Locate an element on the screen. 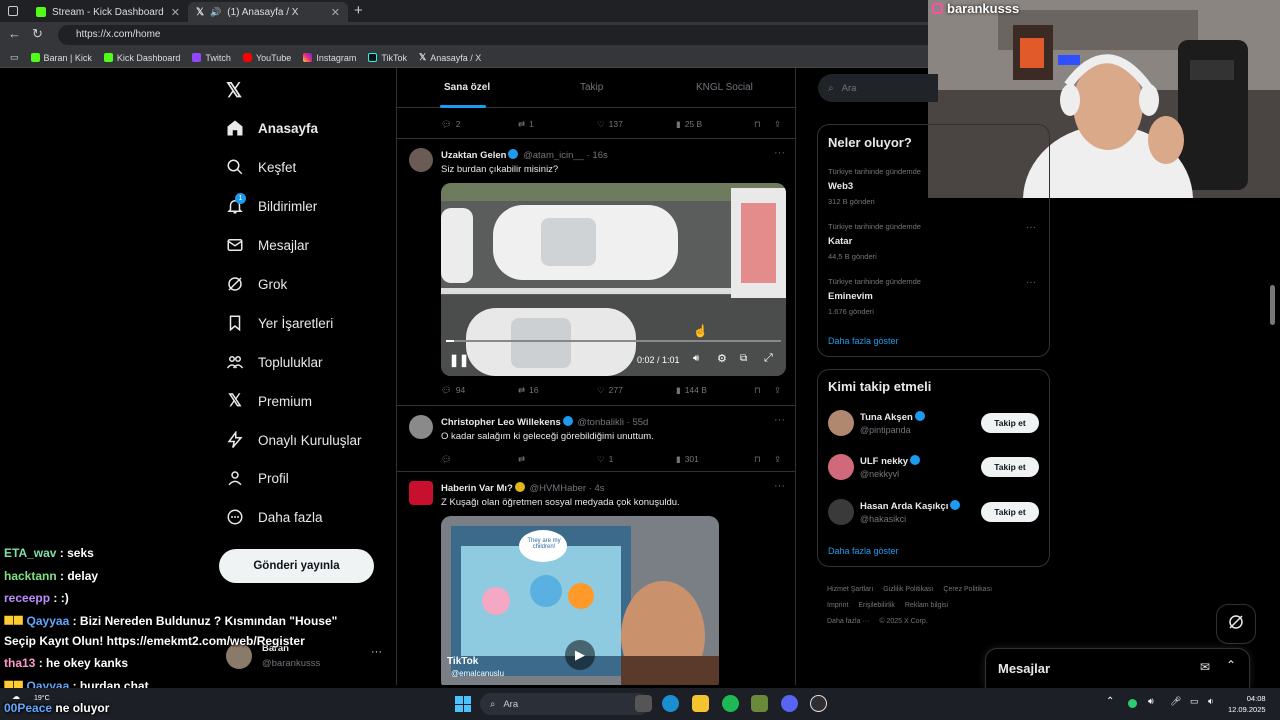  tweet-author: Uzaktan Gelen @atam_icin__ · 16s is located at coordinates (524, 155).